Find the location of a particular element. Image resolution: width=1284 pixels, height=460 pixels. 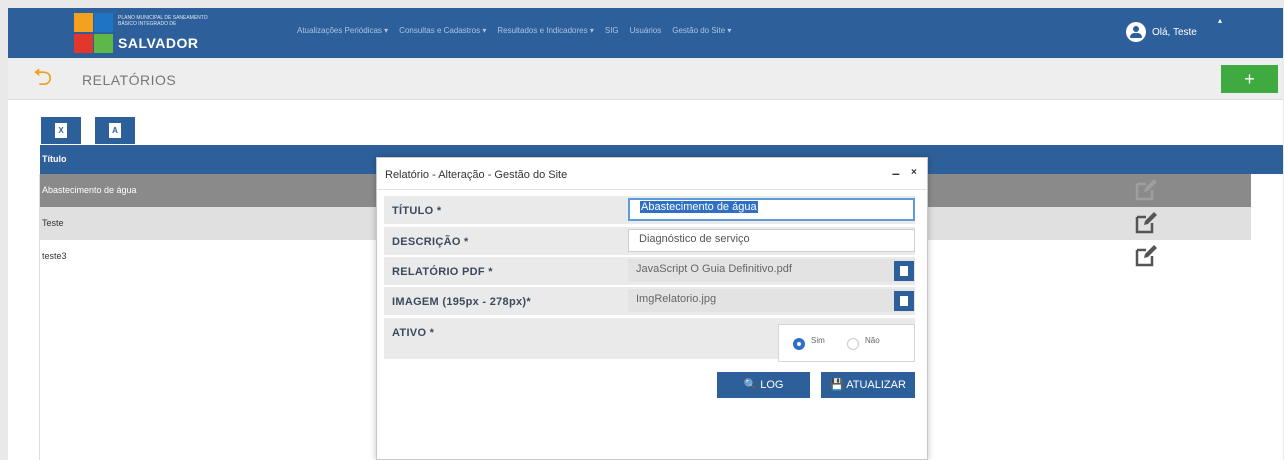

field-imagem: IMAGEM (195px - 278px)* ImgRelatorio.jpg is located at coordinates (649, 301).